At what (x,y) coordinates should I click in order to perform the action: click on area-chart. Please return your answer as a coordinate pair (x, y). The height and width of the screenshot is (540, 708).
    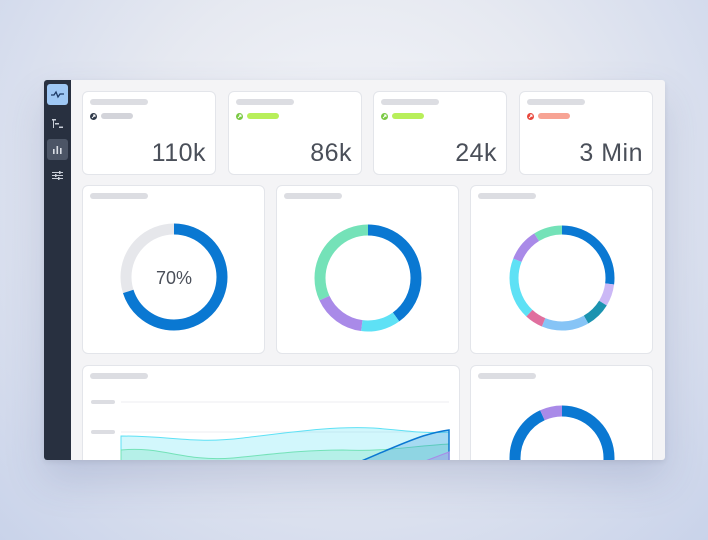
    Looking at the image, I should click on (285, 430).